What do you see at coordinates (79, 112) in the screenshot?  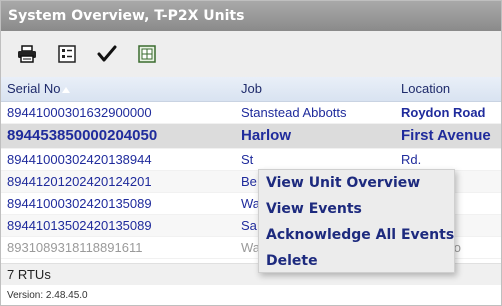 I see `cell-serial: 89441000301632900000` at bounding box center [79, 112].